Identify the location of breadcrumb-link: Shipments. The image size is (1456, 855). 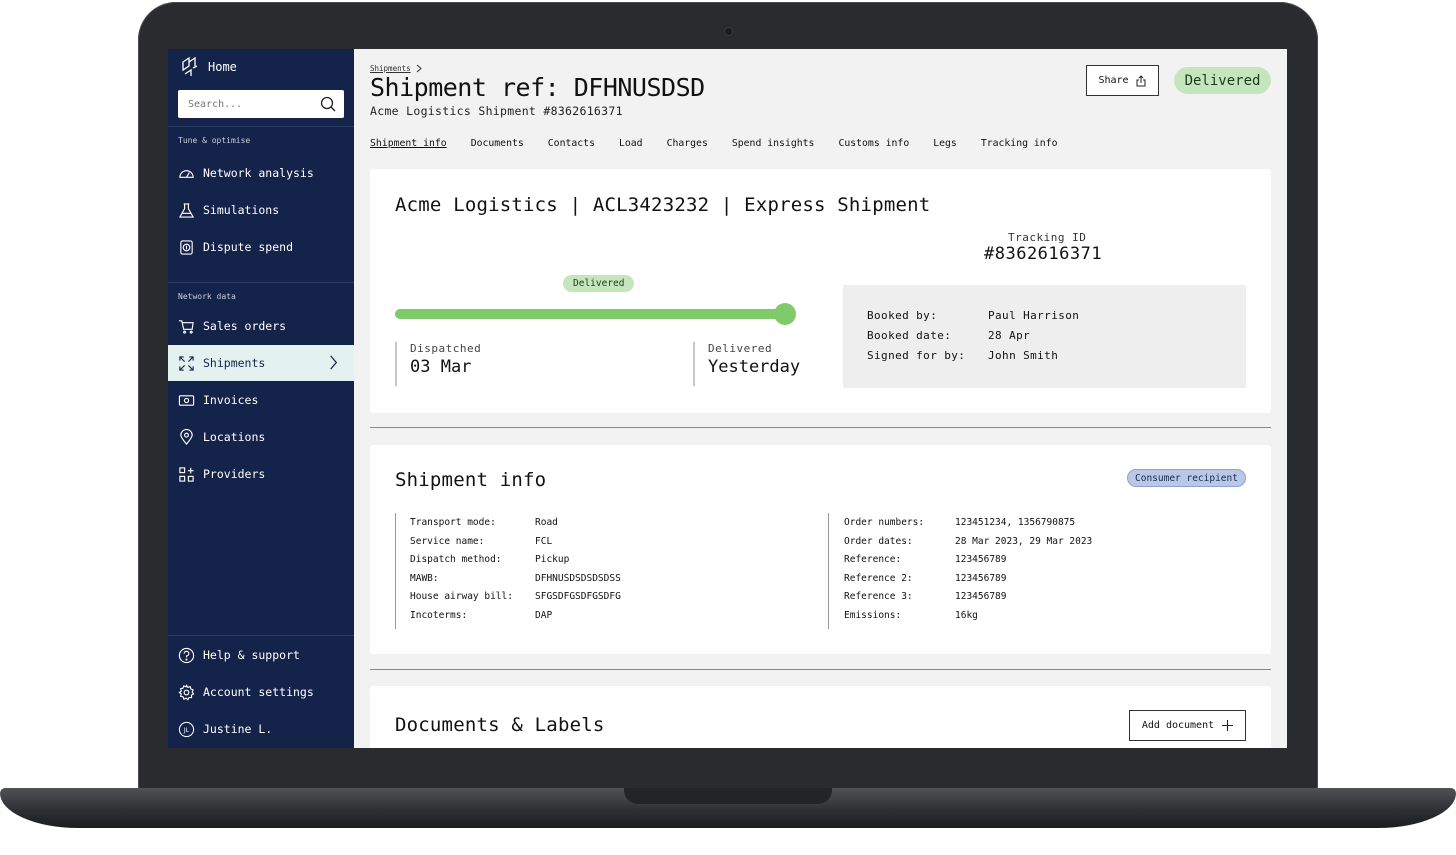
(390, 68).